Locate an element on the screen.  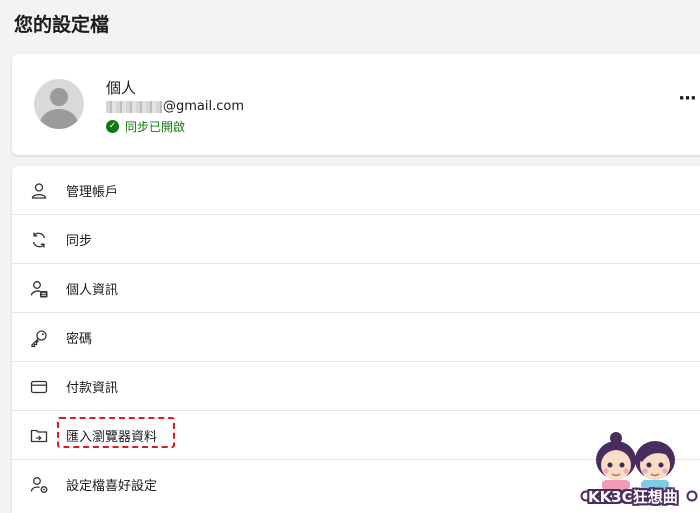
more-options-button: ··· is located at coordinates (687, 101).